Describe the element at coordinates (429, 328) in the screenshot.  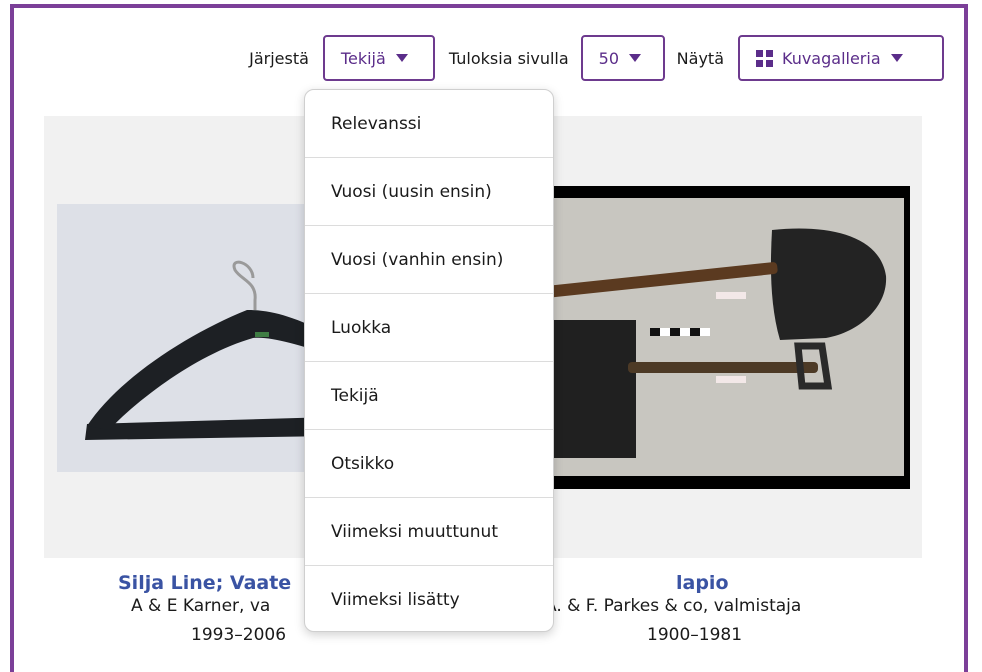
I see `sort-option-class: Luokka` at that location.